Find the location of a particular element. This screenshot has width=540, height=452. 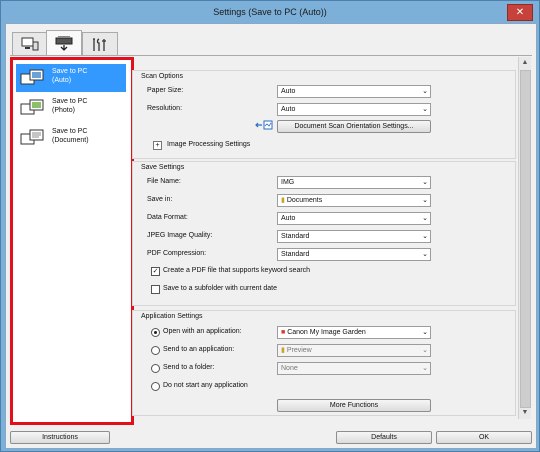

list-item-save-to-pc-document: Save to PC (Document) is located at coordinates (71, 138).